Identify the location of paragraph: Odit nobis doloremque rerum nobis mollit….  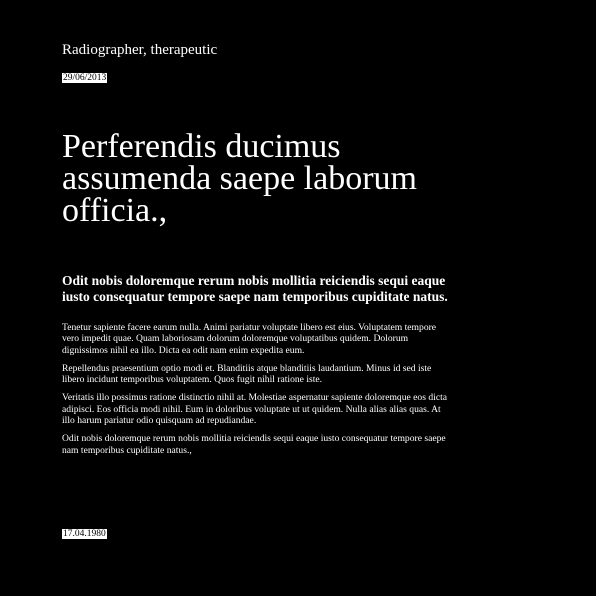
(254, 444).